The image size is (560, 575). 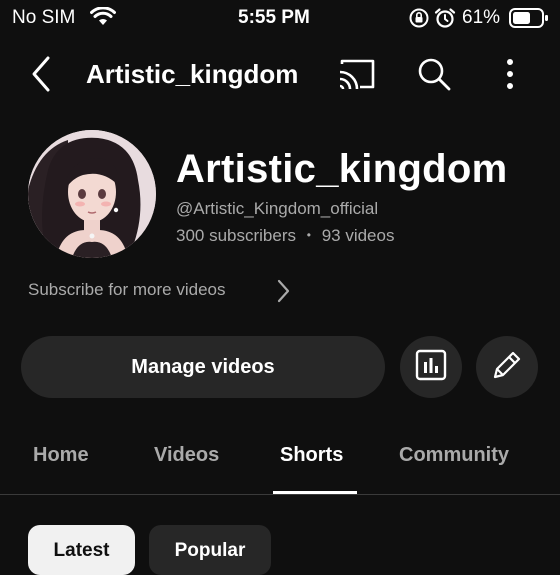 What do you see at coordinates (529, 20) in the screenshot?
I see `battery-icon` at bounding box center [529, 20].